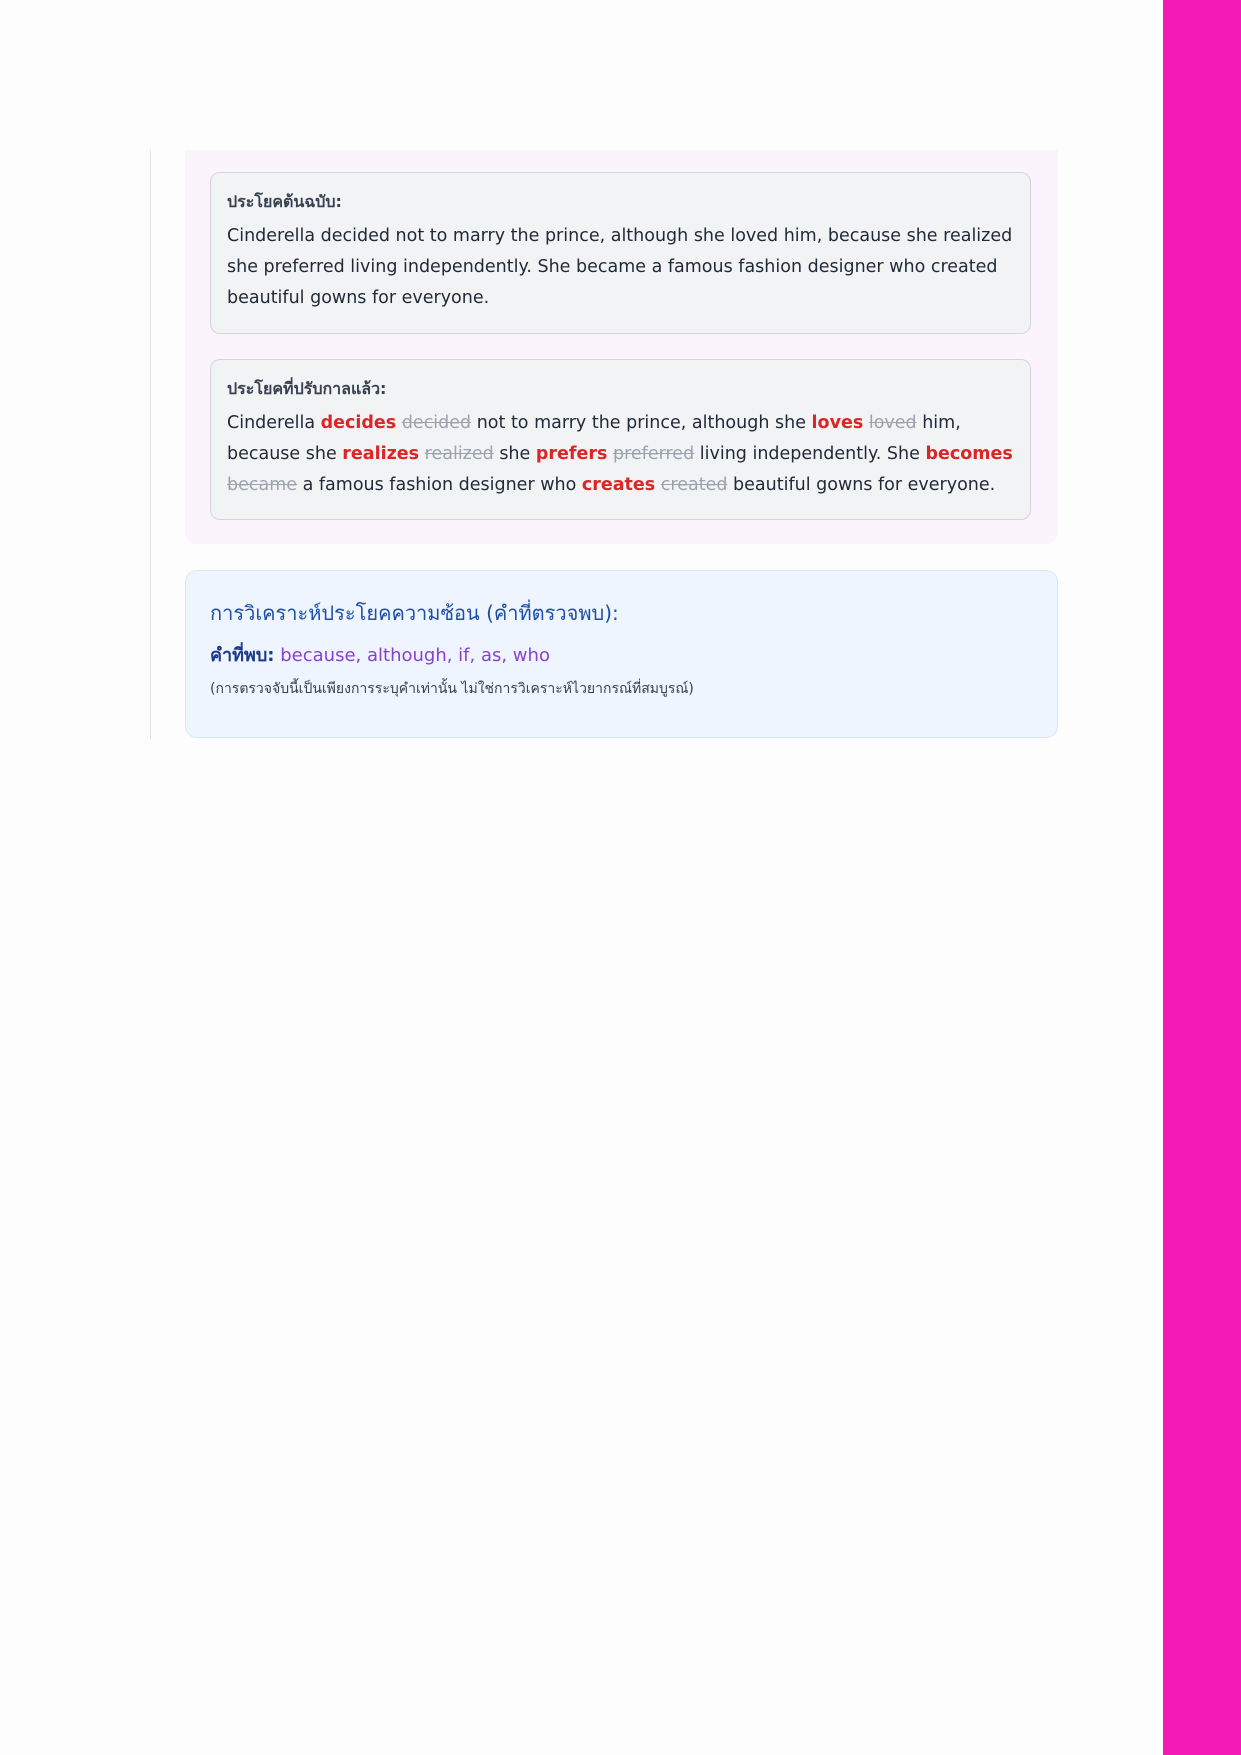 The image size is (1241, 1755). Describe the element at coordinates (284, 201) in the screenshot. I see `original-sentence-label: ประโยคต้นฉบับ:` at that location.